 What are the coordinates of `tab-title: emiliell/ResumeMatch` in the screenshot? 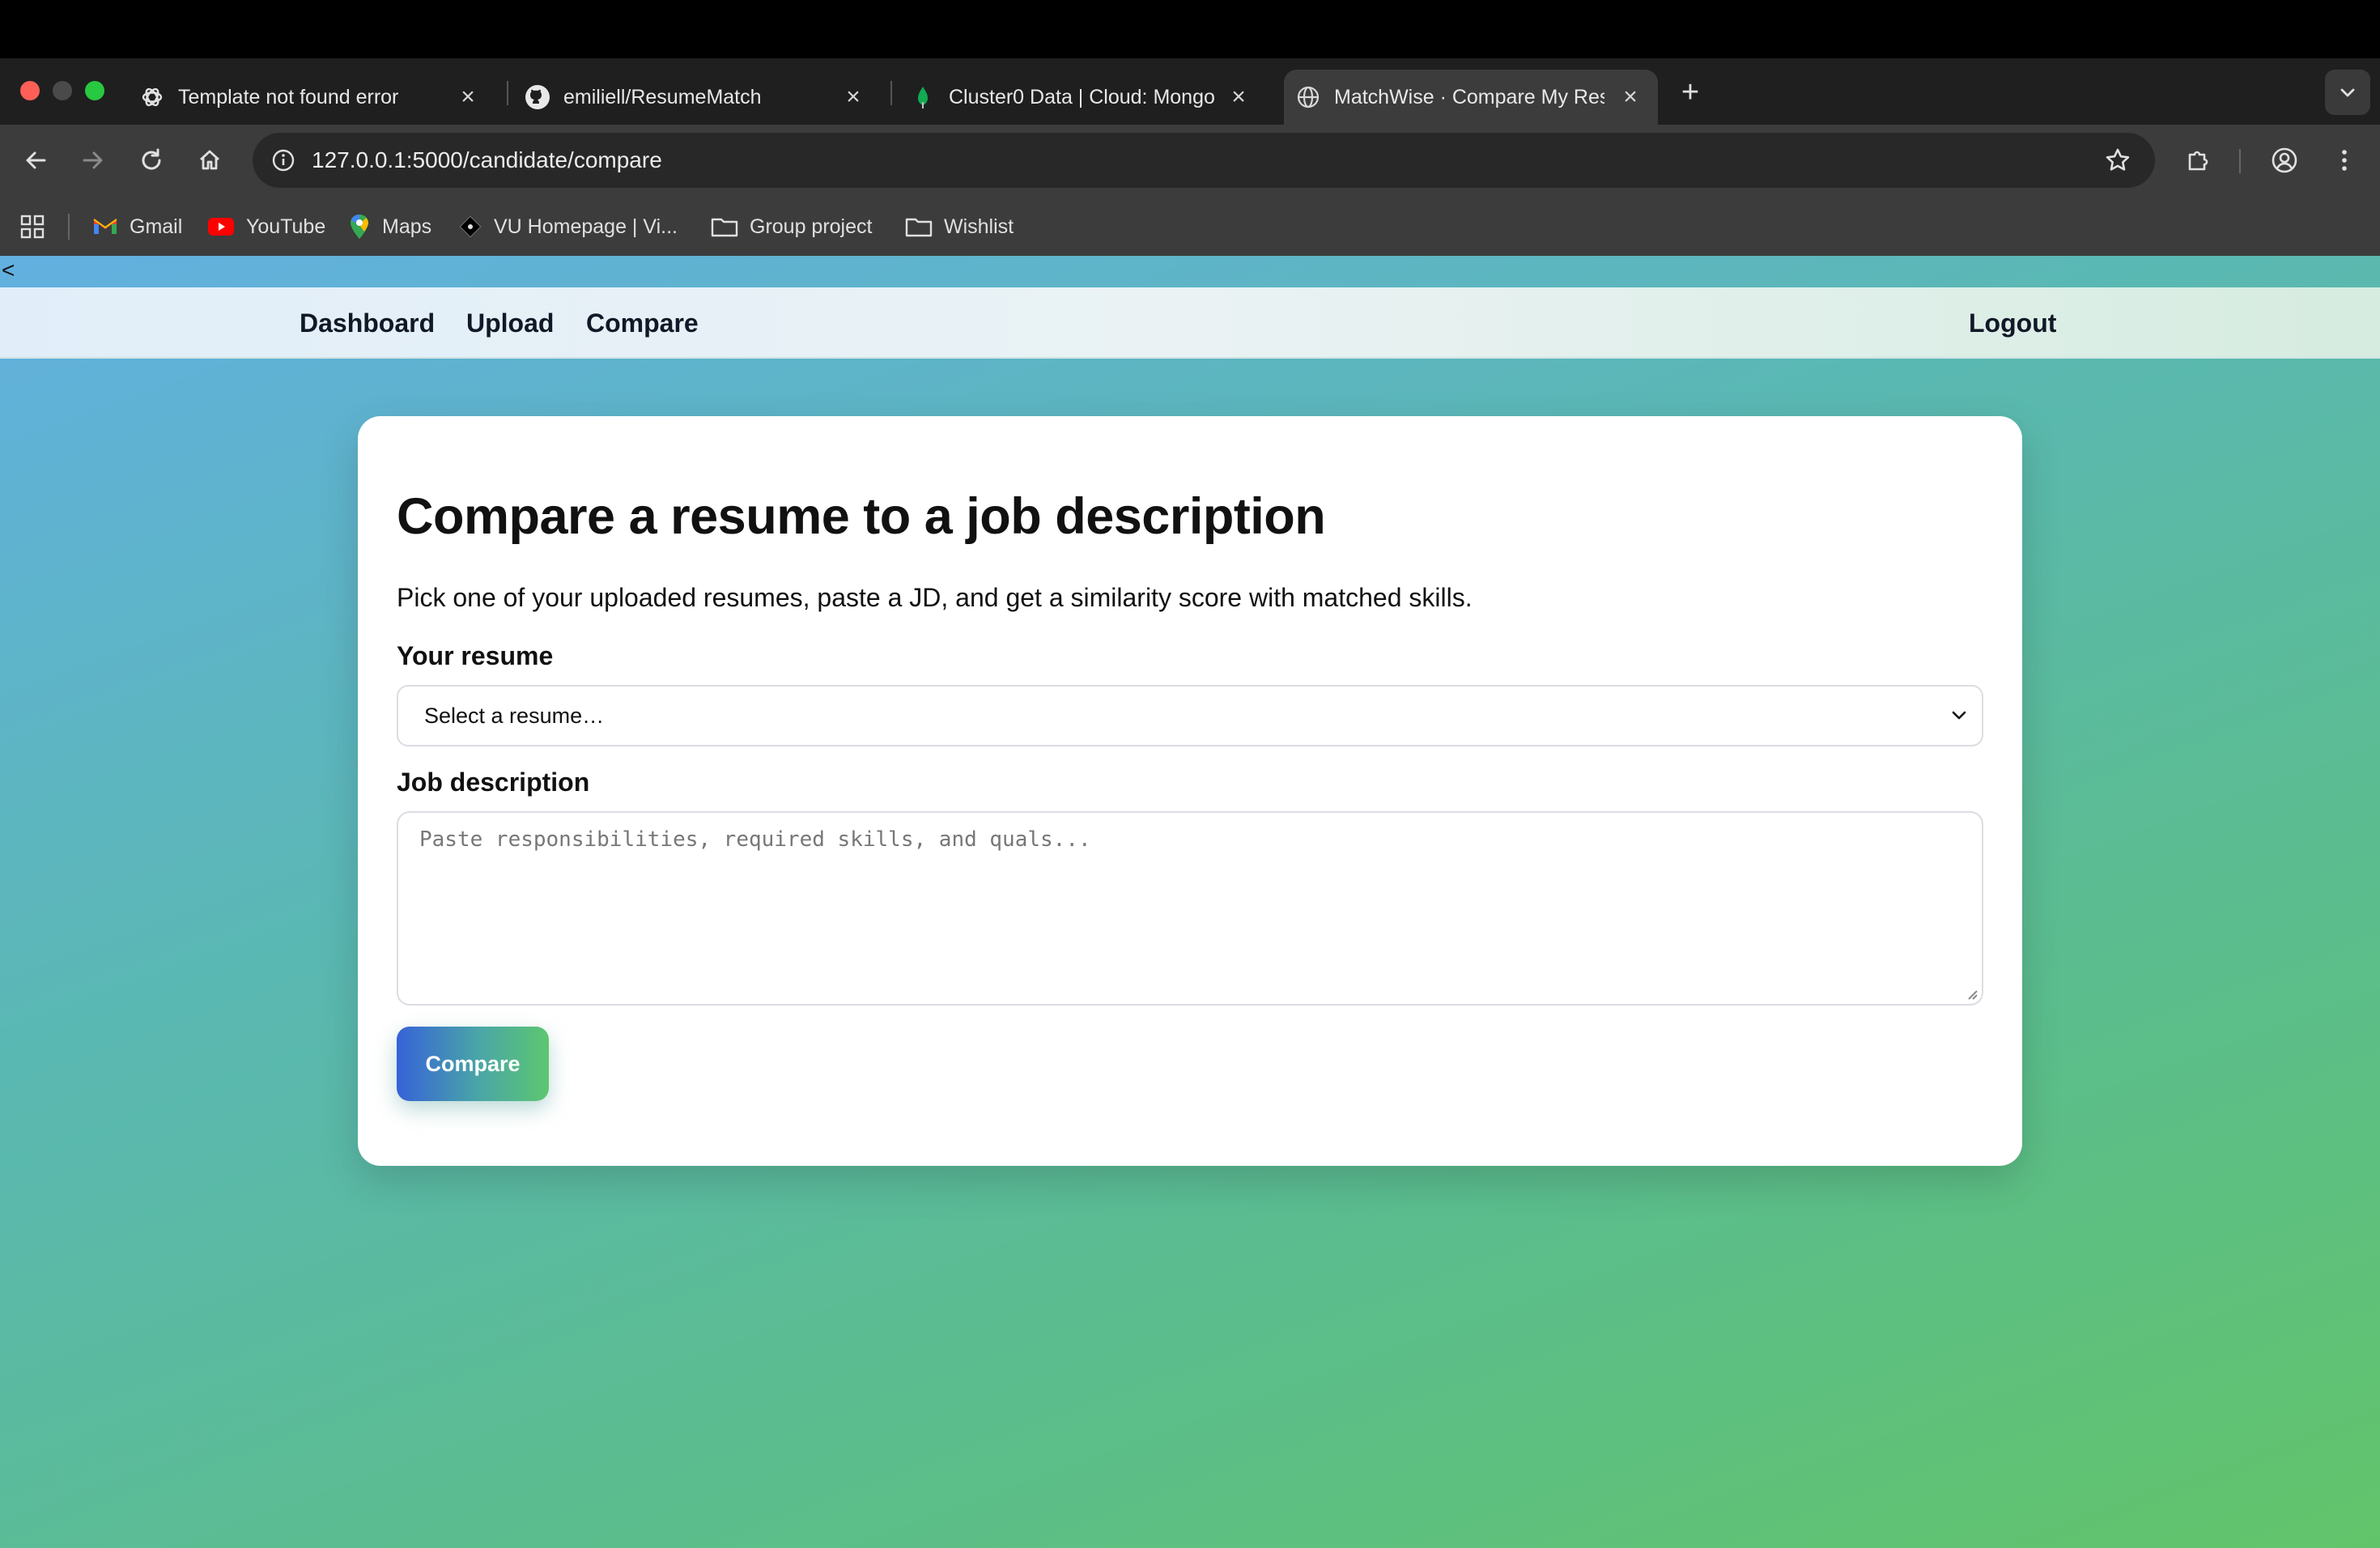 It's located at (662, 97).